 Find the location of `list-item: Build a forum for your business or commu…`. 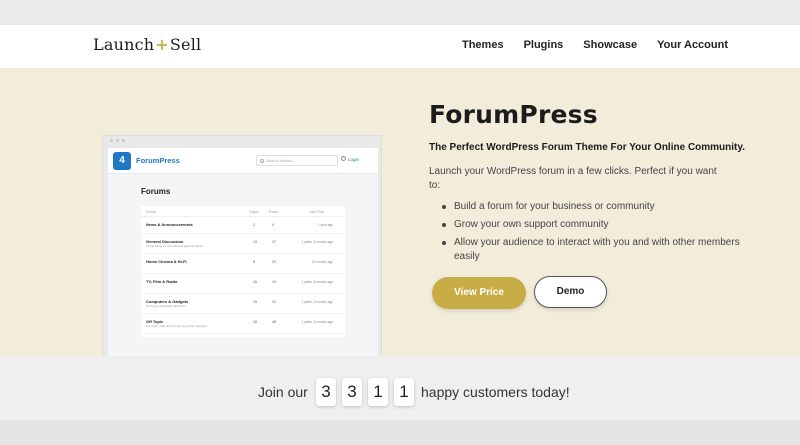

list-item: Build a forum for your business or commu… is located at coordinates (592, 207).